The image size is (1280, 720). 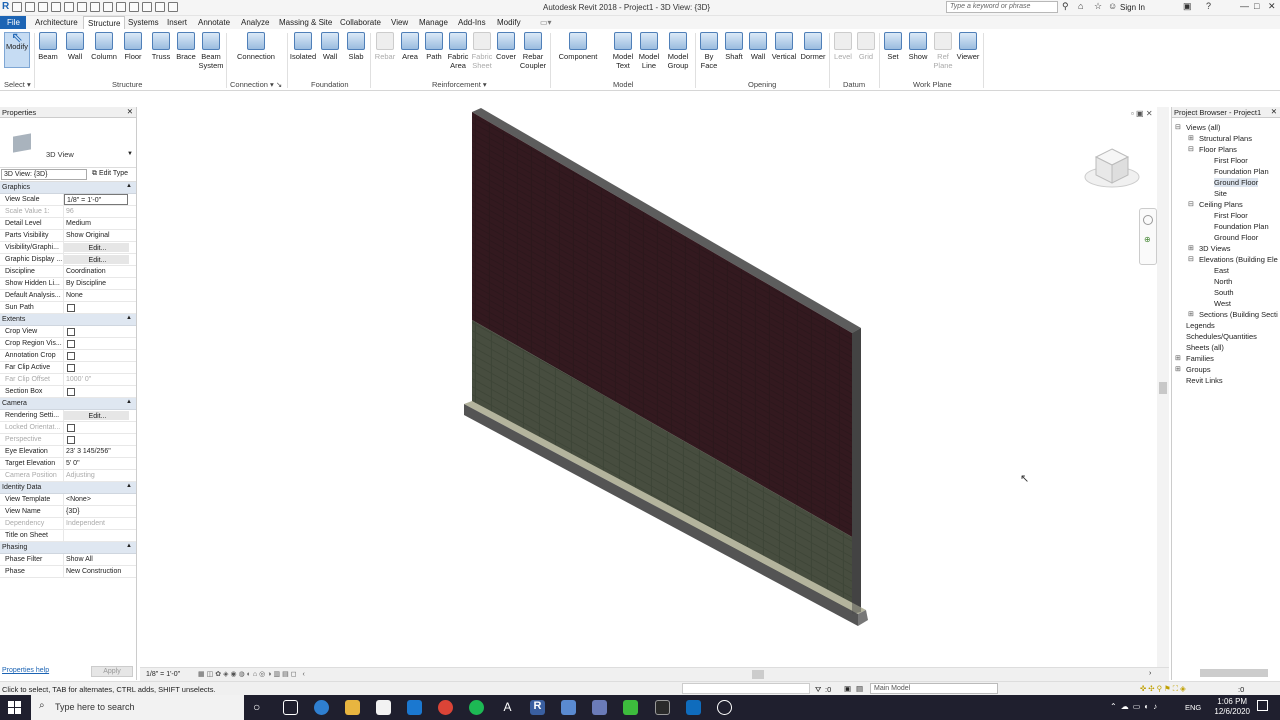 I want to click on scroll-right-icon: ›, so click(x=1150, y=673).